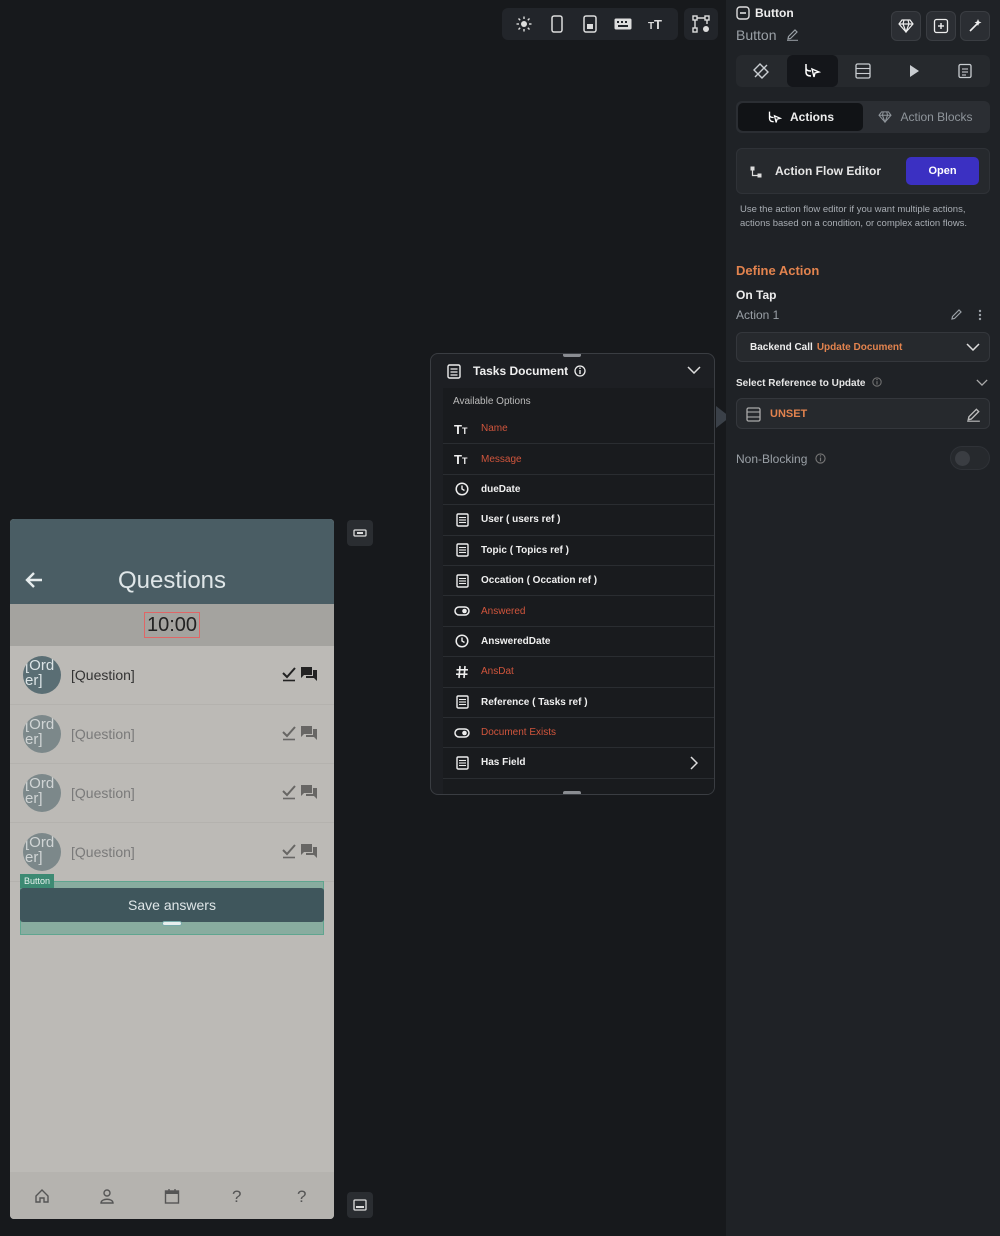 The height and width of the screenshot is (1236, 1000). Describe the element at coordinates (906, 26) in the screenshot. I see `diamond-icon` at that location.